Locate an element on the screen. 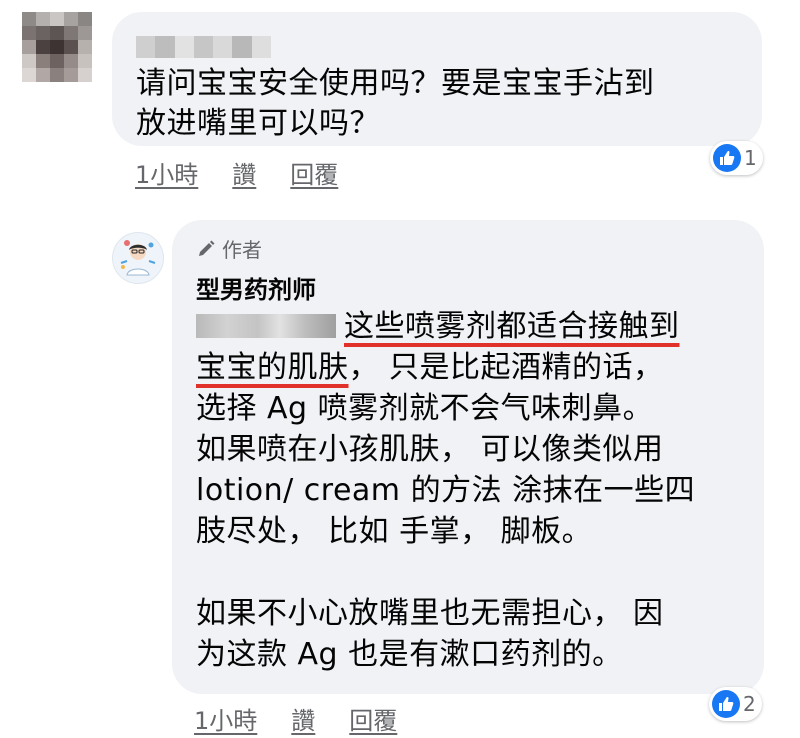 The image size is (800, 738). comment-actions: 1小時 讚 回覆 is located at coordinates (253, 172).